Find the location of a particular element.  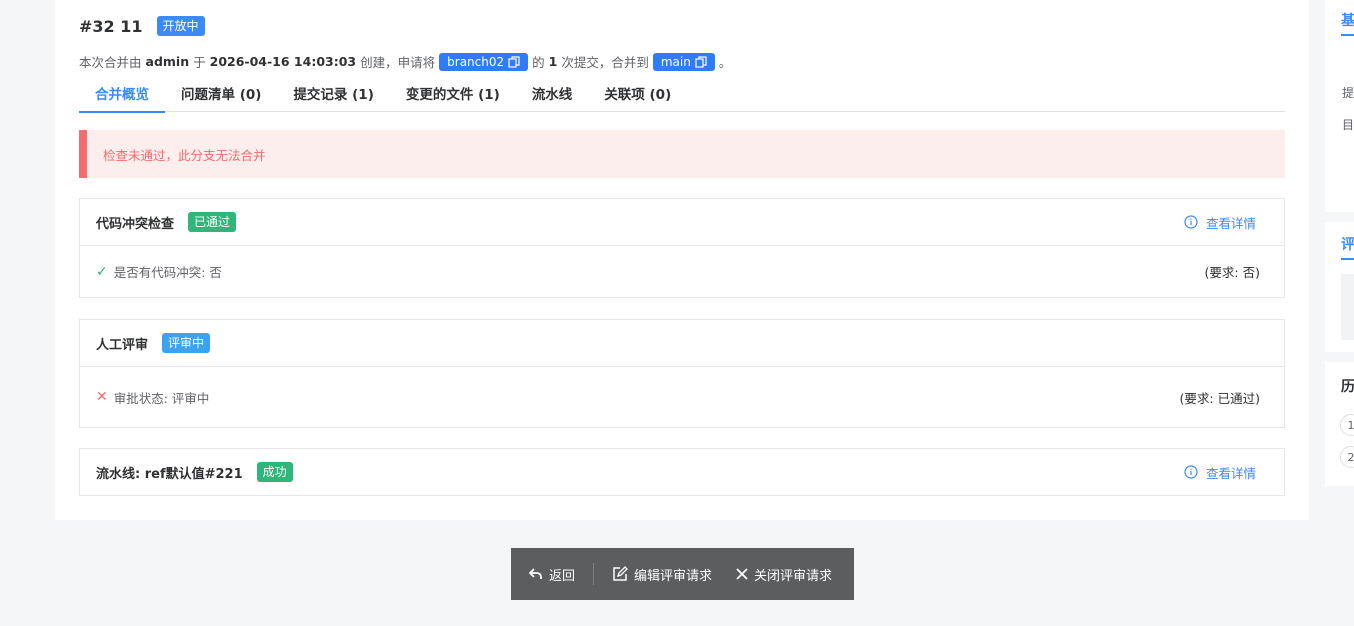

history-card: 历 1 2 is located at coordinates (1339, 424).